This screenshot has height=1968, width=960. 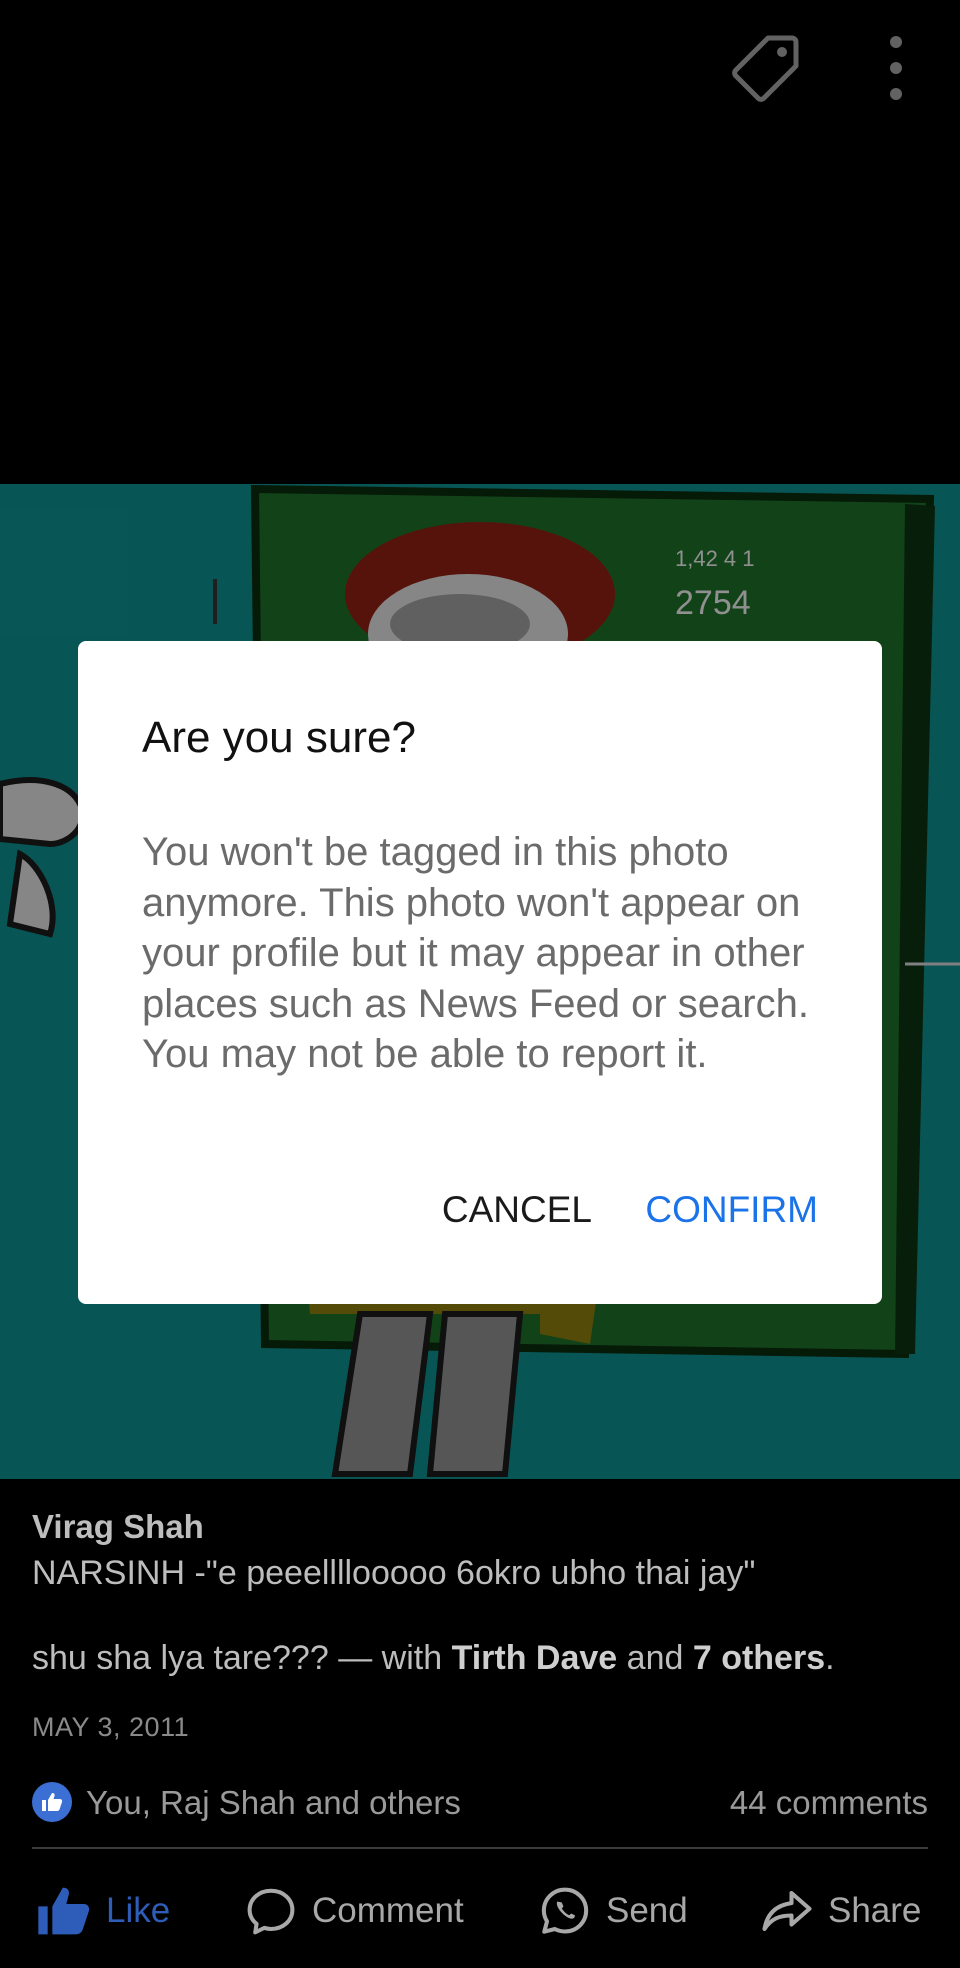 What do you see at coordinates (480, 1911) in the screenshot?
I see `post-action-bar: Like Comment Send Share` at bounding box center [480, 1911].